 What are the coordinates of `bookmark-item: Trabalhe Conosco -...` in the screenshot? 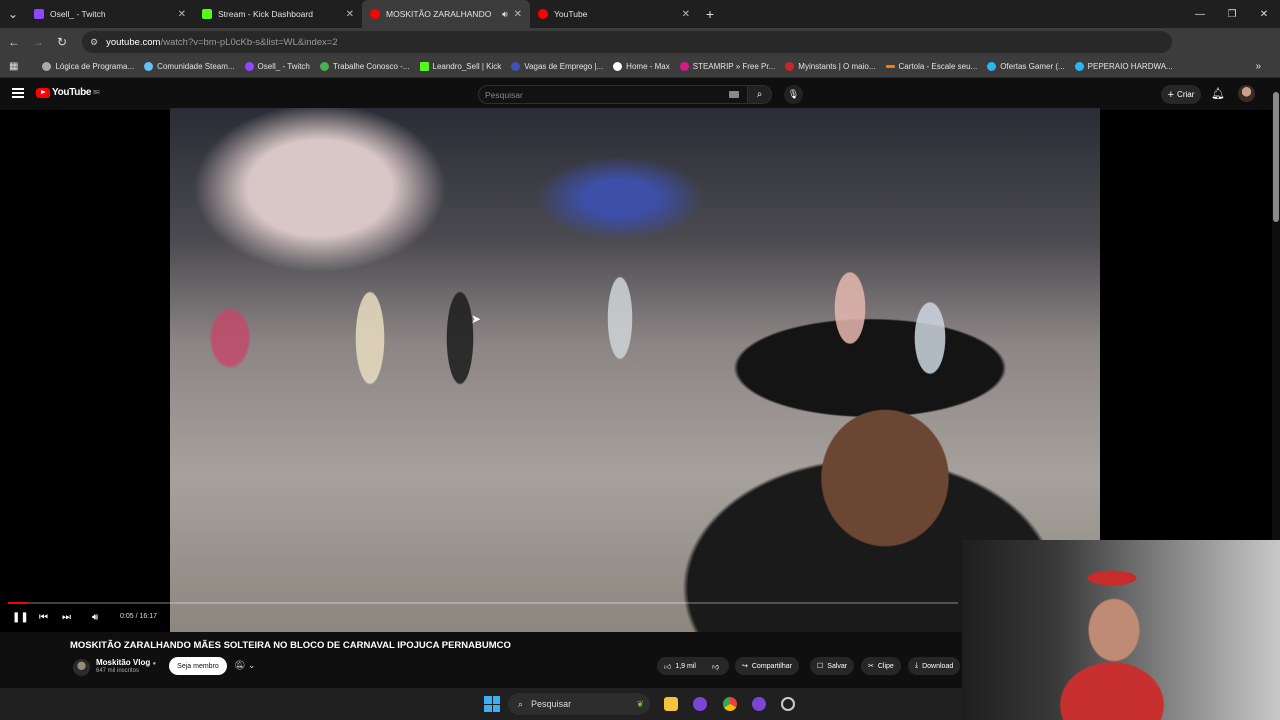 It's located at (365, 66).